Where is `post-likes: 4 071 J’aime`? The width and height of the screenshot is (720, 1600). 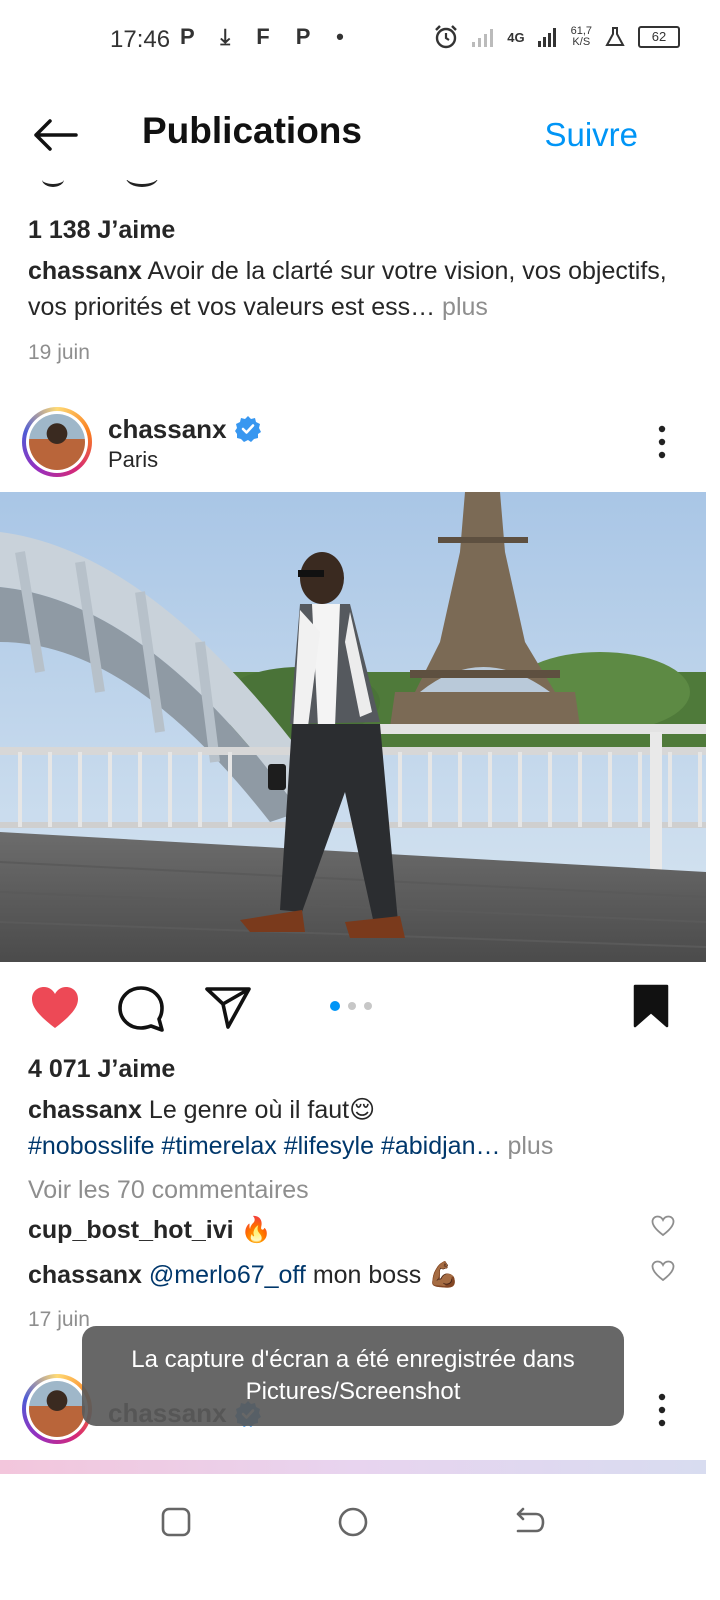 post-likes: 4 071 J’aime is located at coordinates (101, 1069).